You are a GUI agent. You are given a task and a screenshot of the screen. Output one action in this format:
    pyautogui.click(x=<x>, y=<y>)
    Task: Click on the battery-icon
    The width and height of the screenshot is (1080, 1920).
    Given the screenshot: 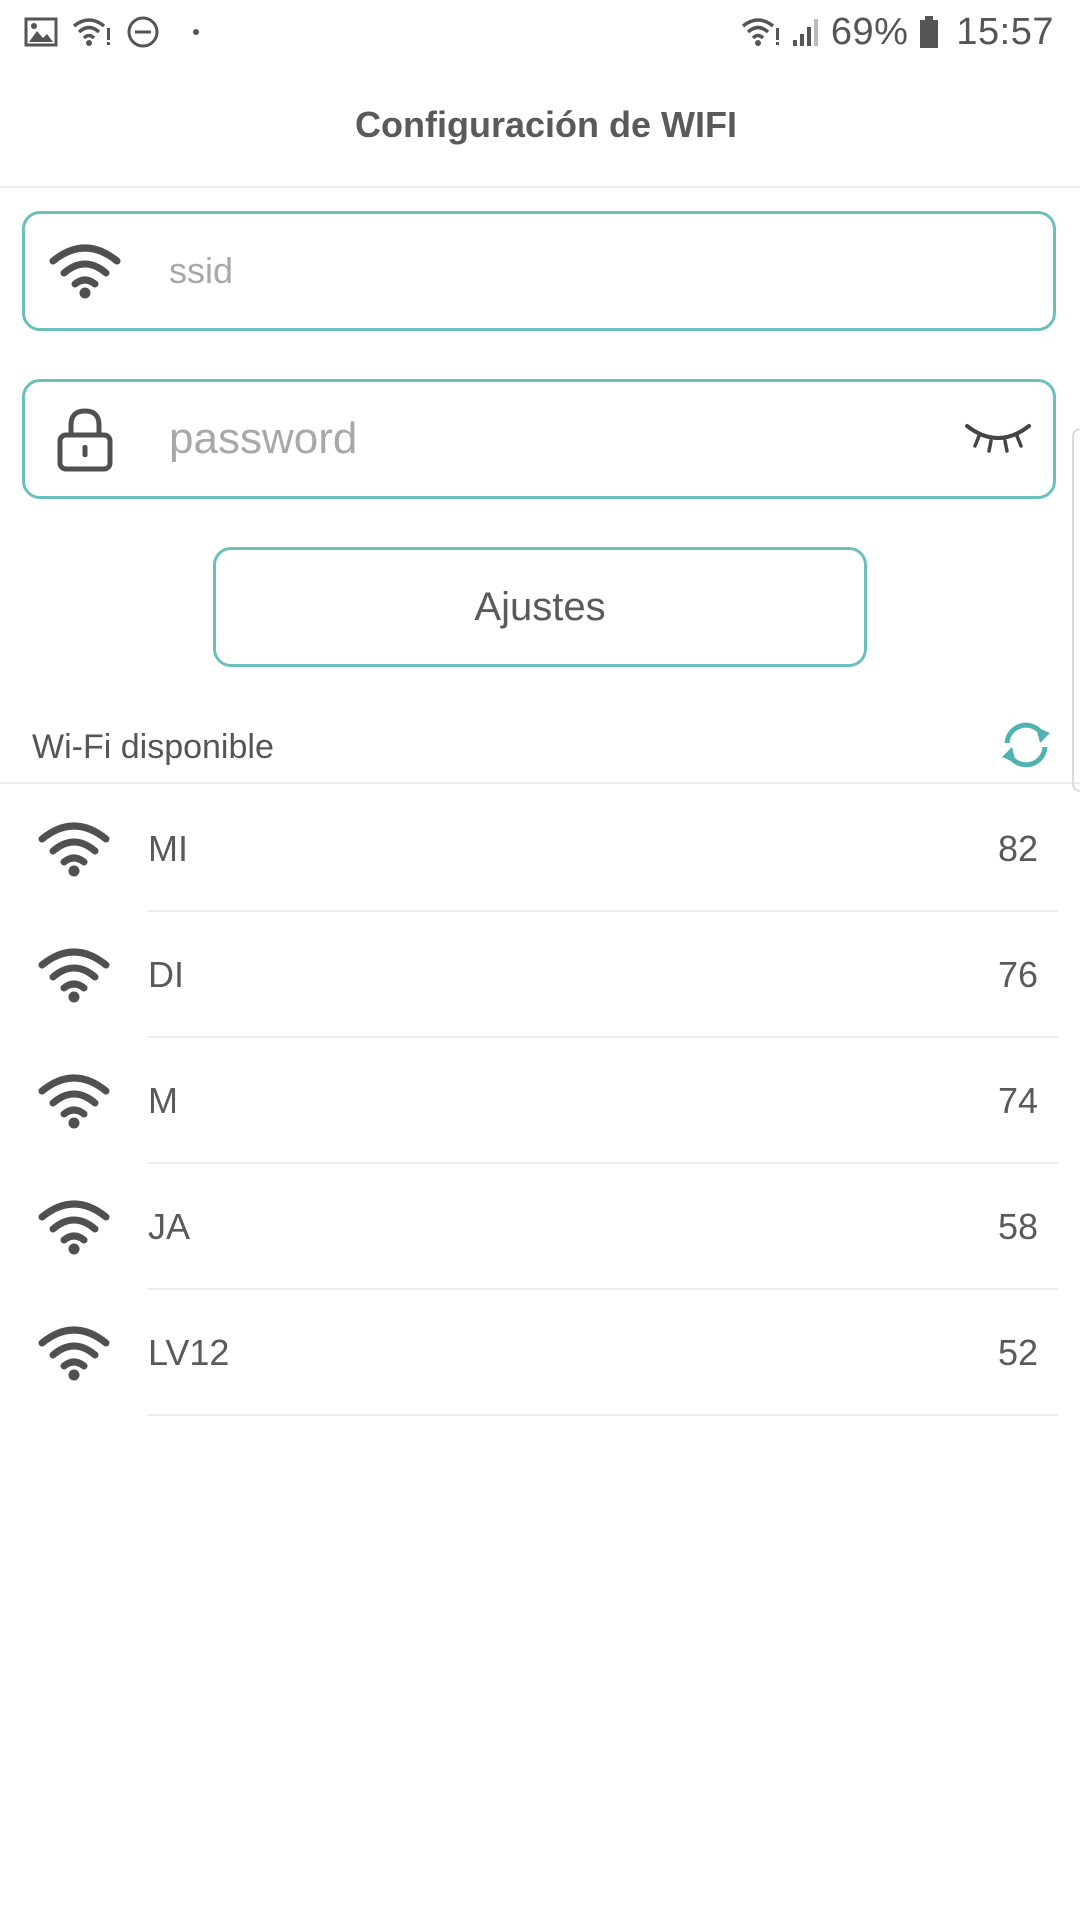 What is the action you would take?
    pyautogui.click(x=929, y=32)
    